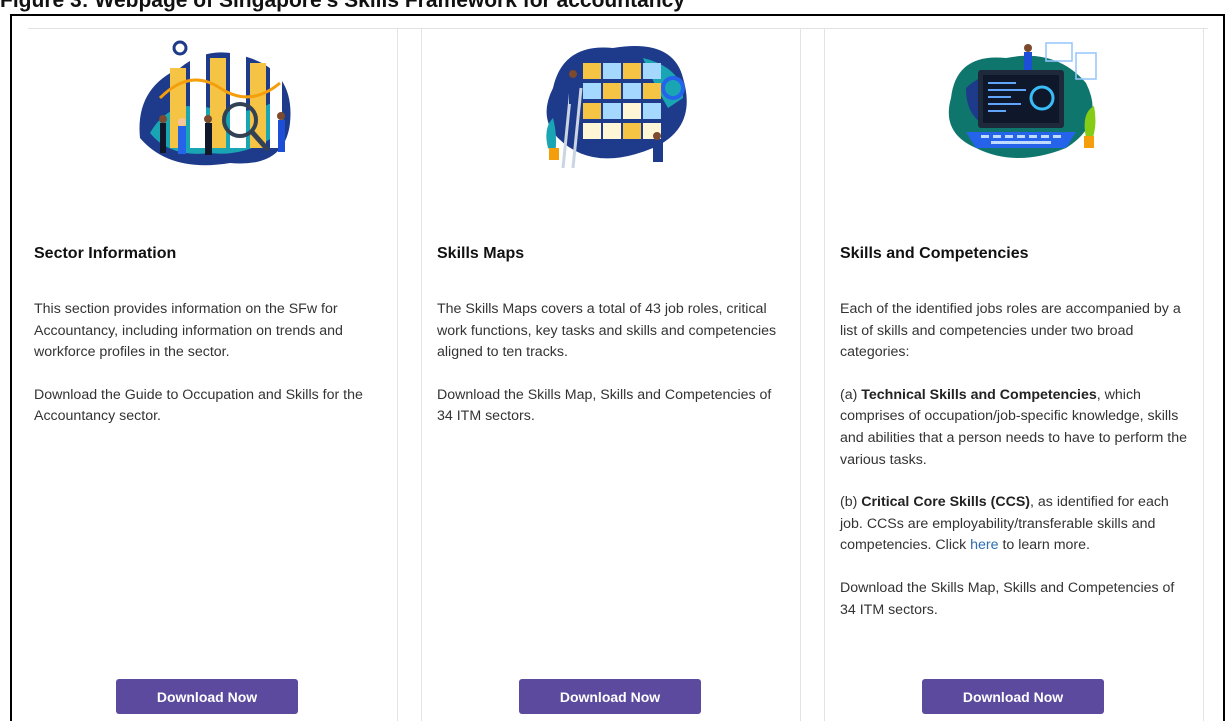 The image size is (1225, 721). I want to click on card-title: Skills Maps, so click(481, 253).